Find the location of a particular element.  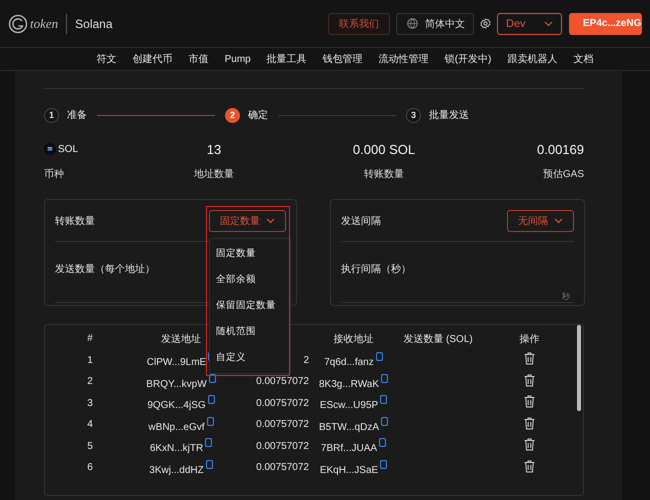

step-number: 2 is located at coordinates (232, 115).